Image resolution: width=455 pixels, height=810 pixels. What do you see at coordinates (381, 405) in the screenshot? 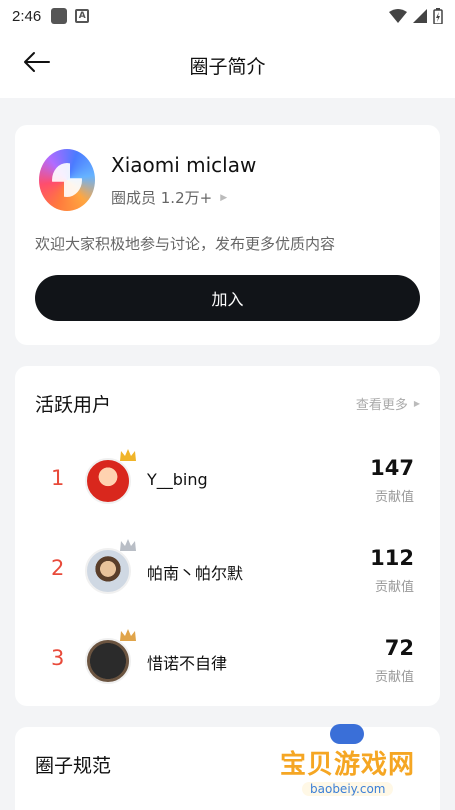
I see `see-more-label: 查看更多` at bounding box center [381, 405].